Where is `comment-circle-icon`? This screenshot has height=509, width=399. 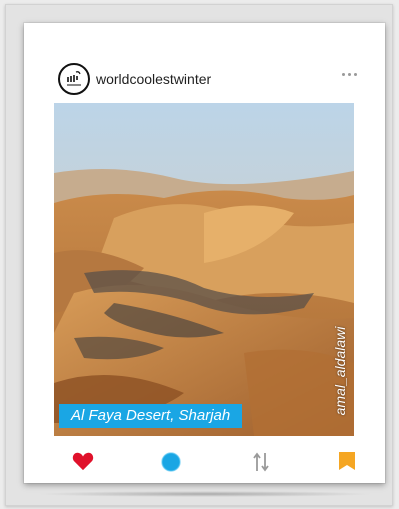
comment-circle-icon is located at coordinates (171, 464).